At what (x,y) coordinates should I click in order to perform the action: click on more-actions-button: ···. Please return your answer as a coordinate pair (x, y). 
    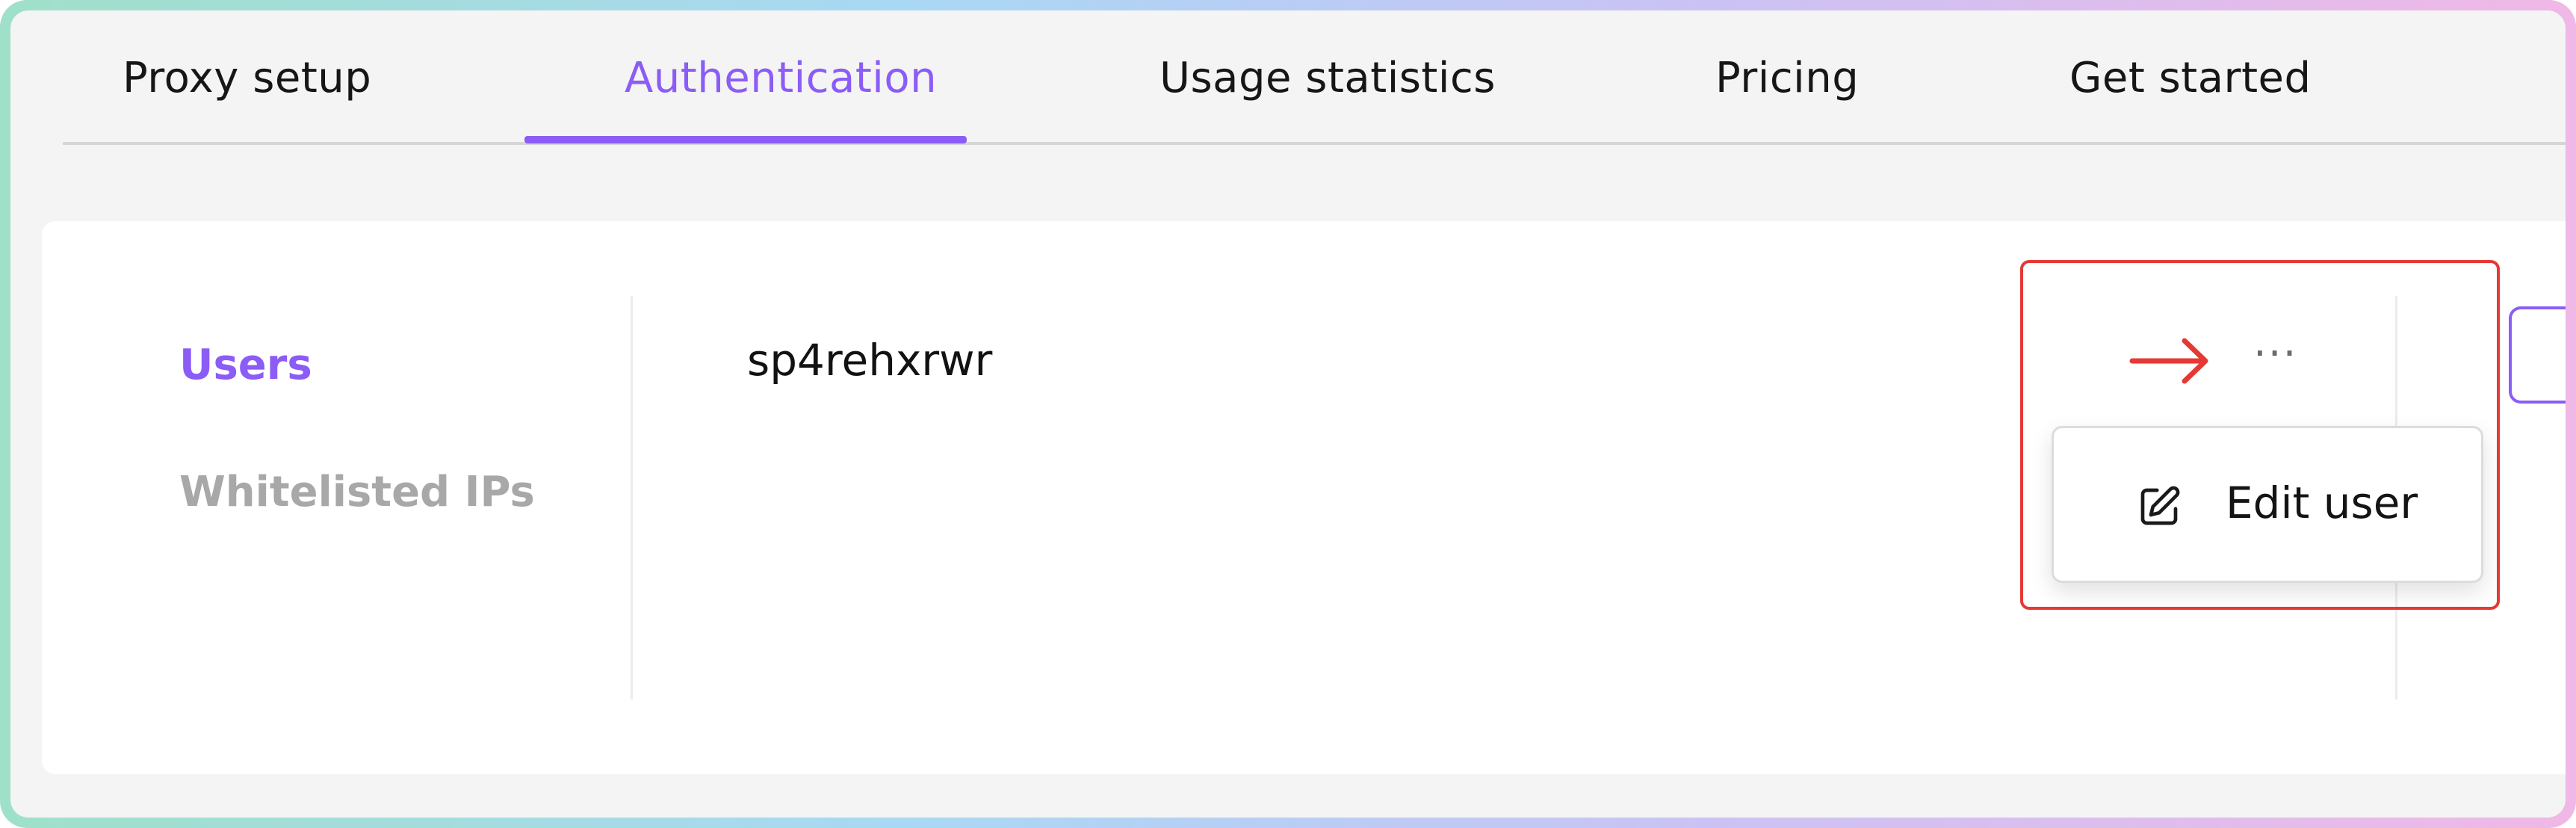
    Looking at the image, I should click on (2275, 354).